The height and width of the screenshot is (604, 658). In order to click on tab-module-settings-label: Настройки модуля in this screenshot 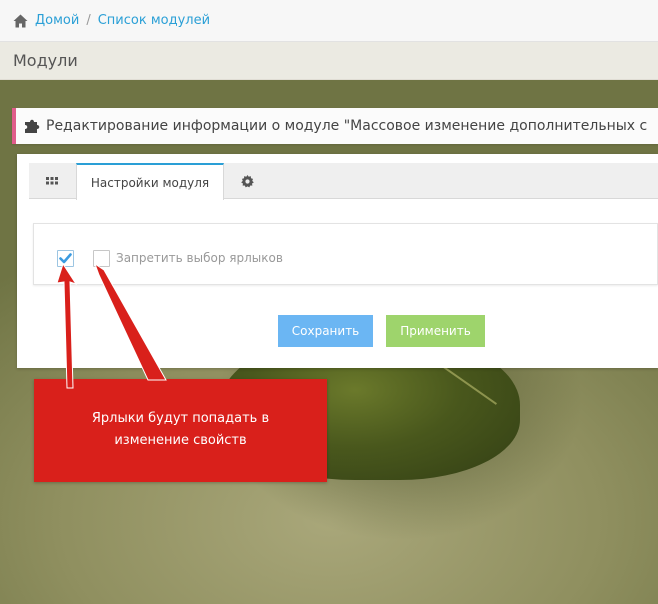, I will do `click(150, 182)`.